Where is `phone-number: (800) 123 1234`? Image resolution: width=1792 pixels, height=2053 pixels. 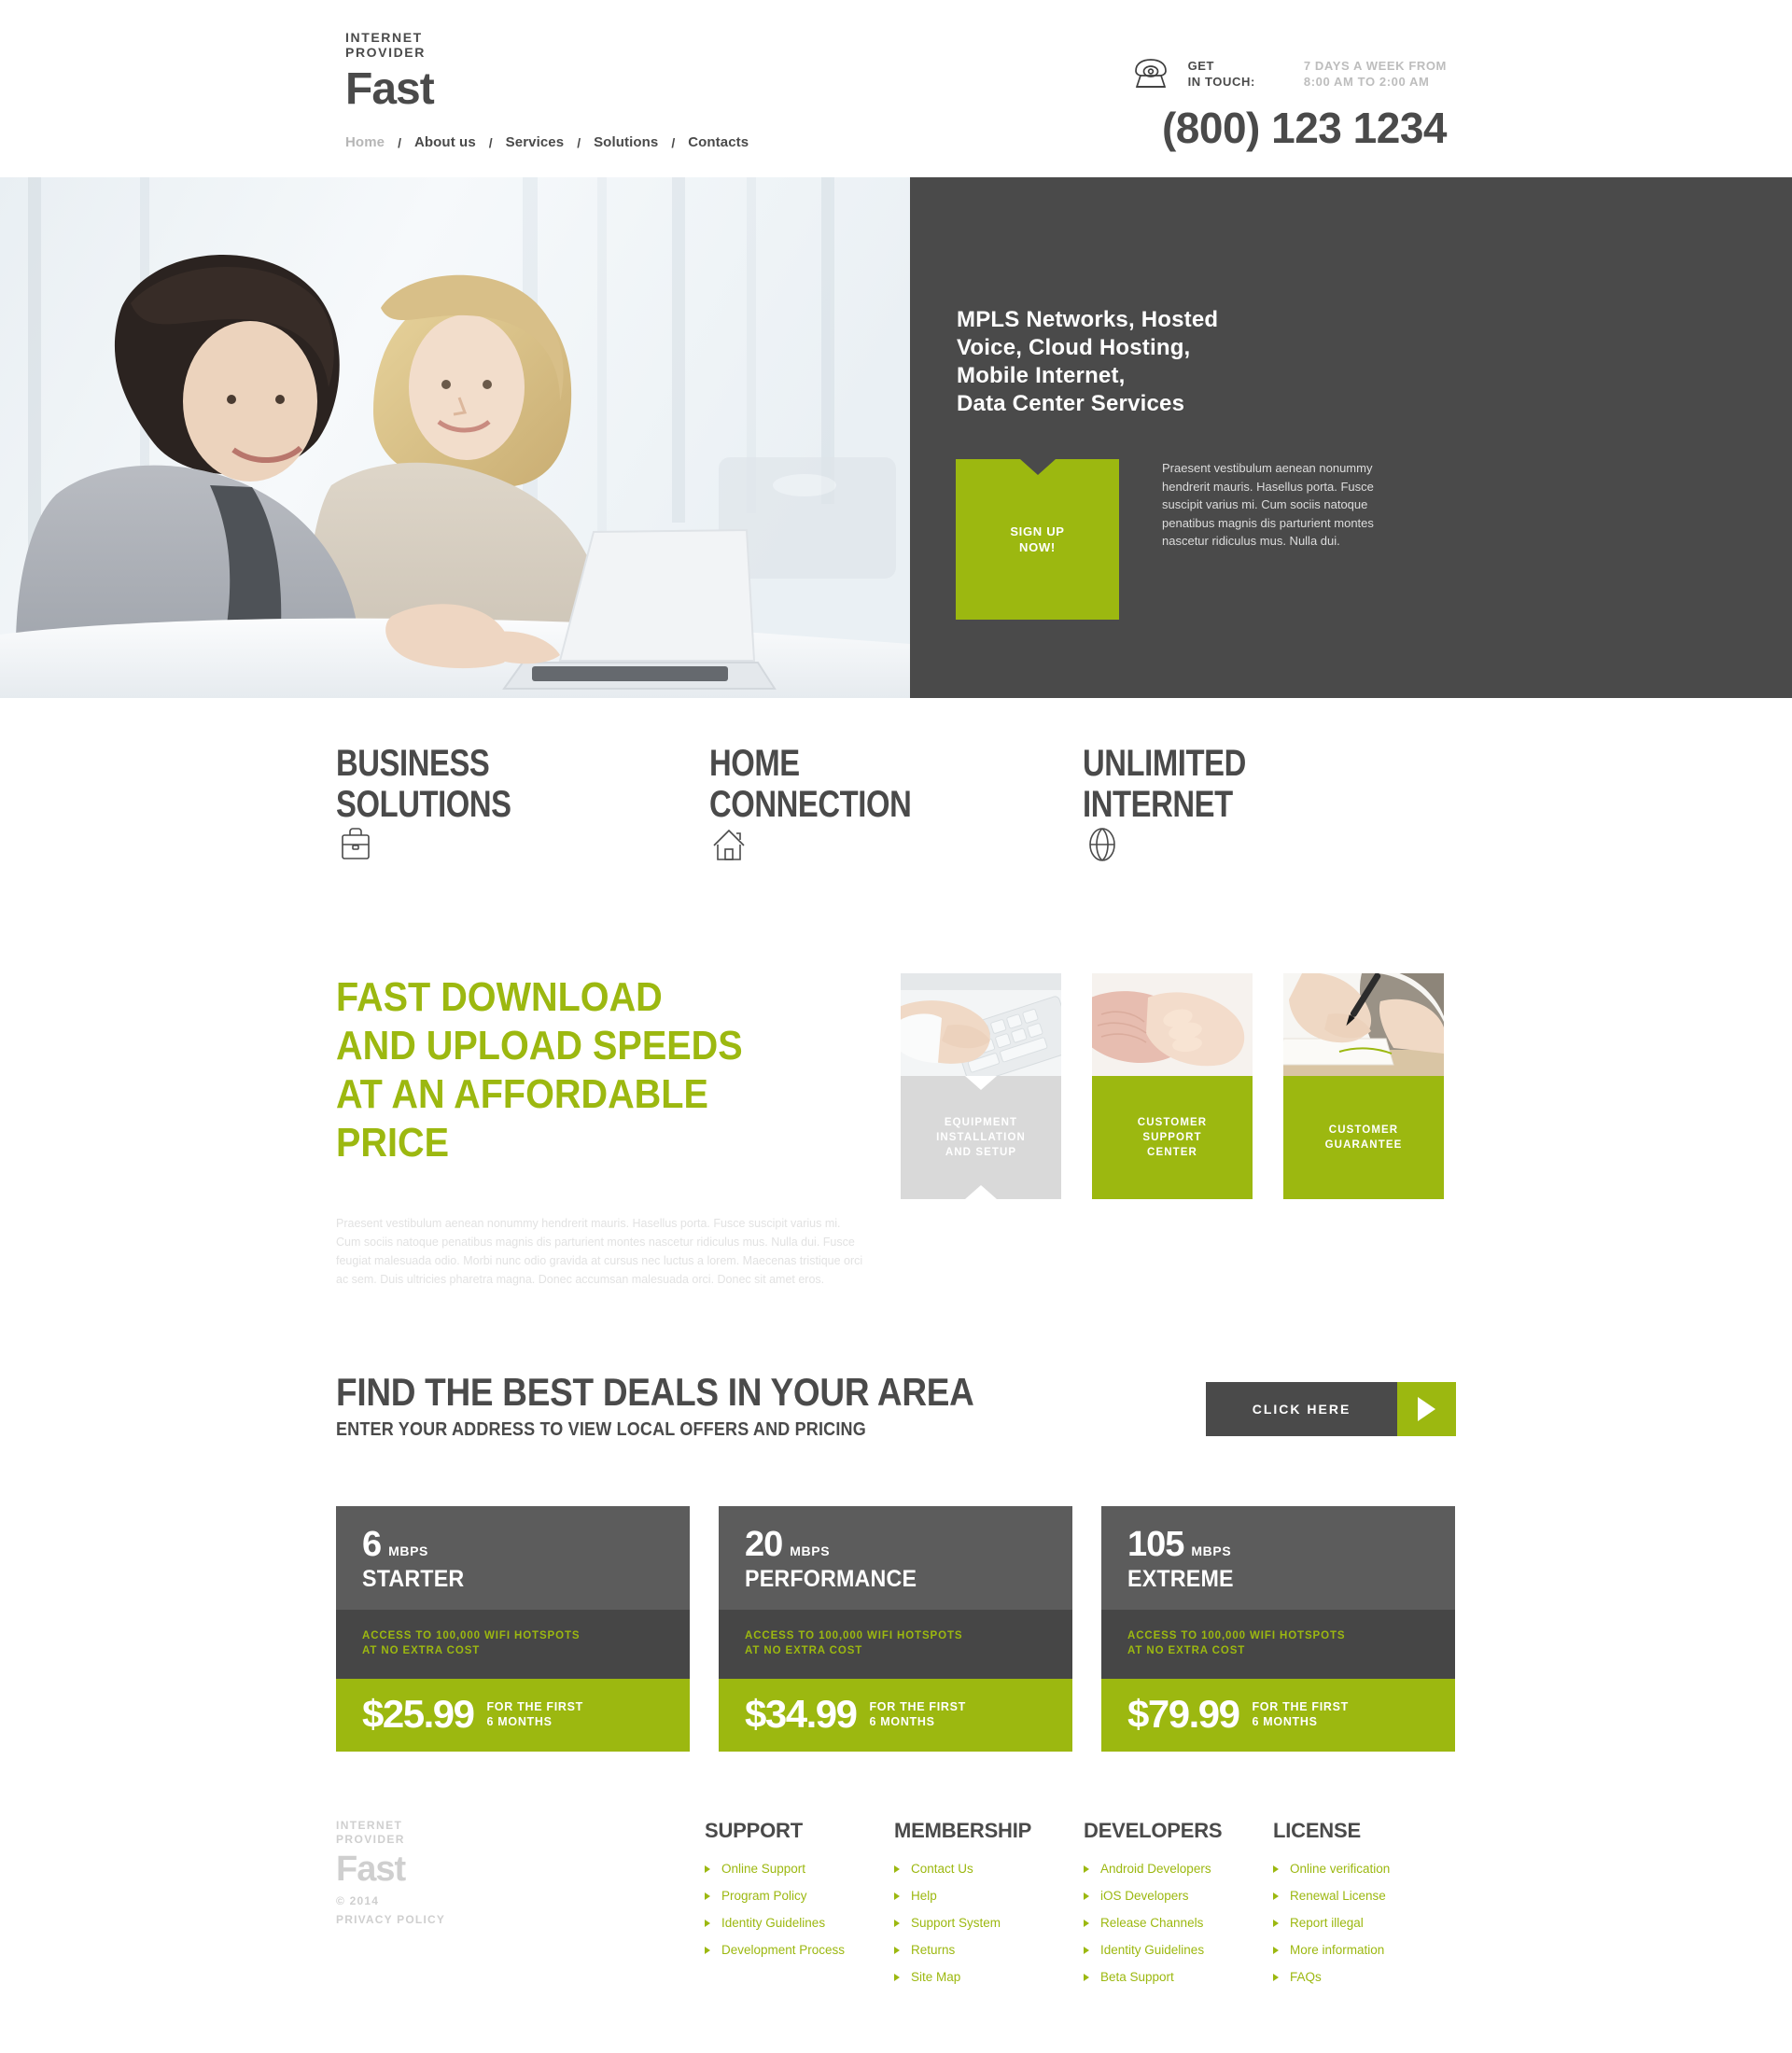 phone-number: (800) 123 1234 is located at coordinates (1289, 128).